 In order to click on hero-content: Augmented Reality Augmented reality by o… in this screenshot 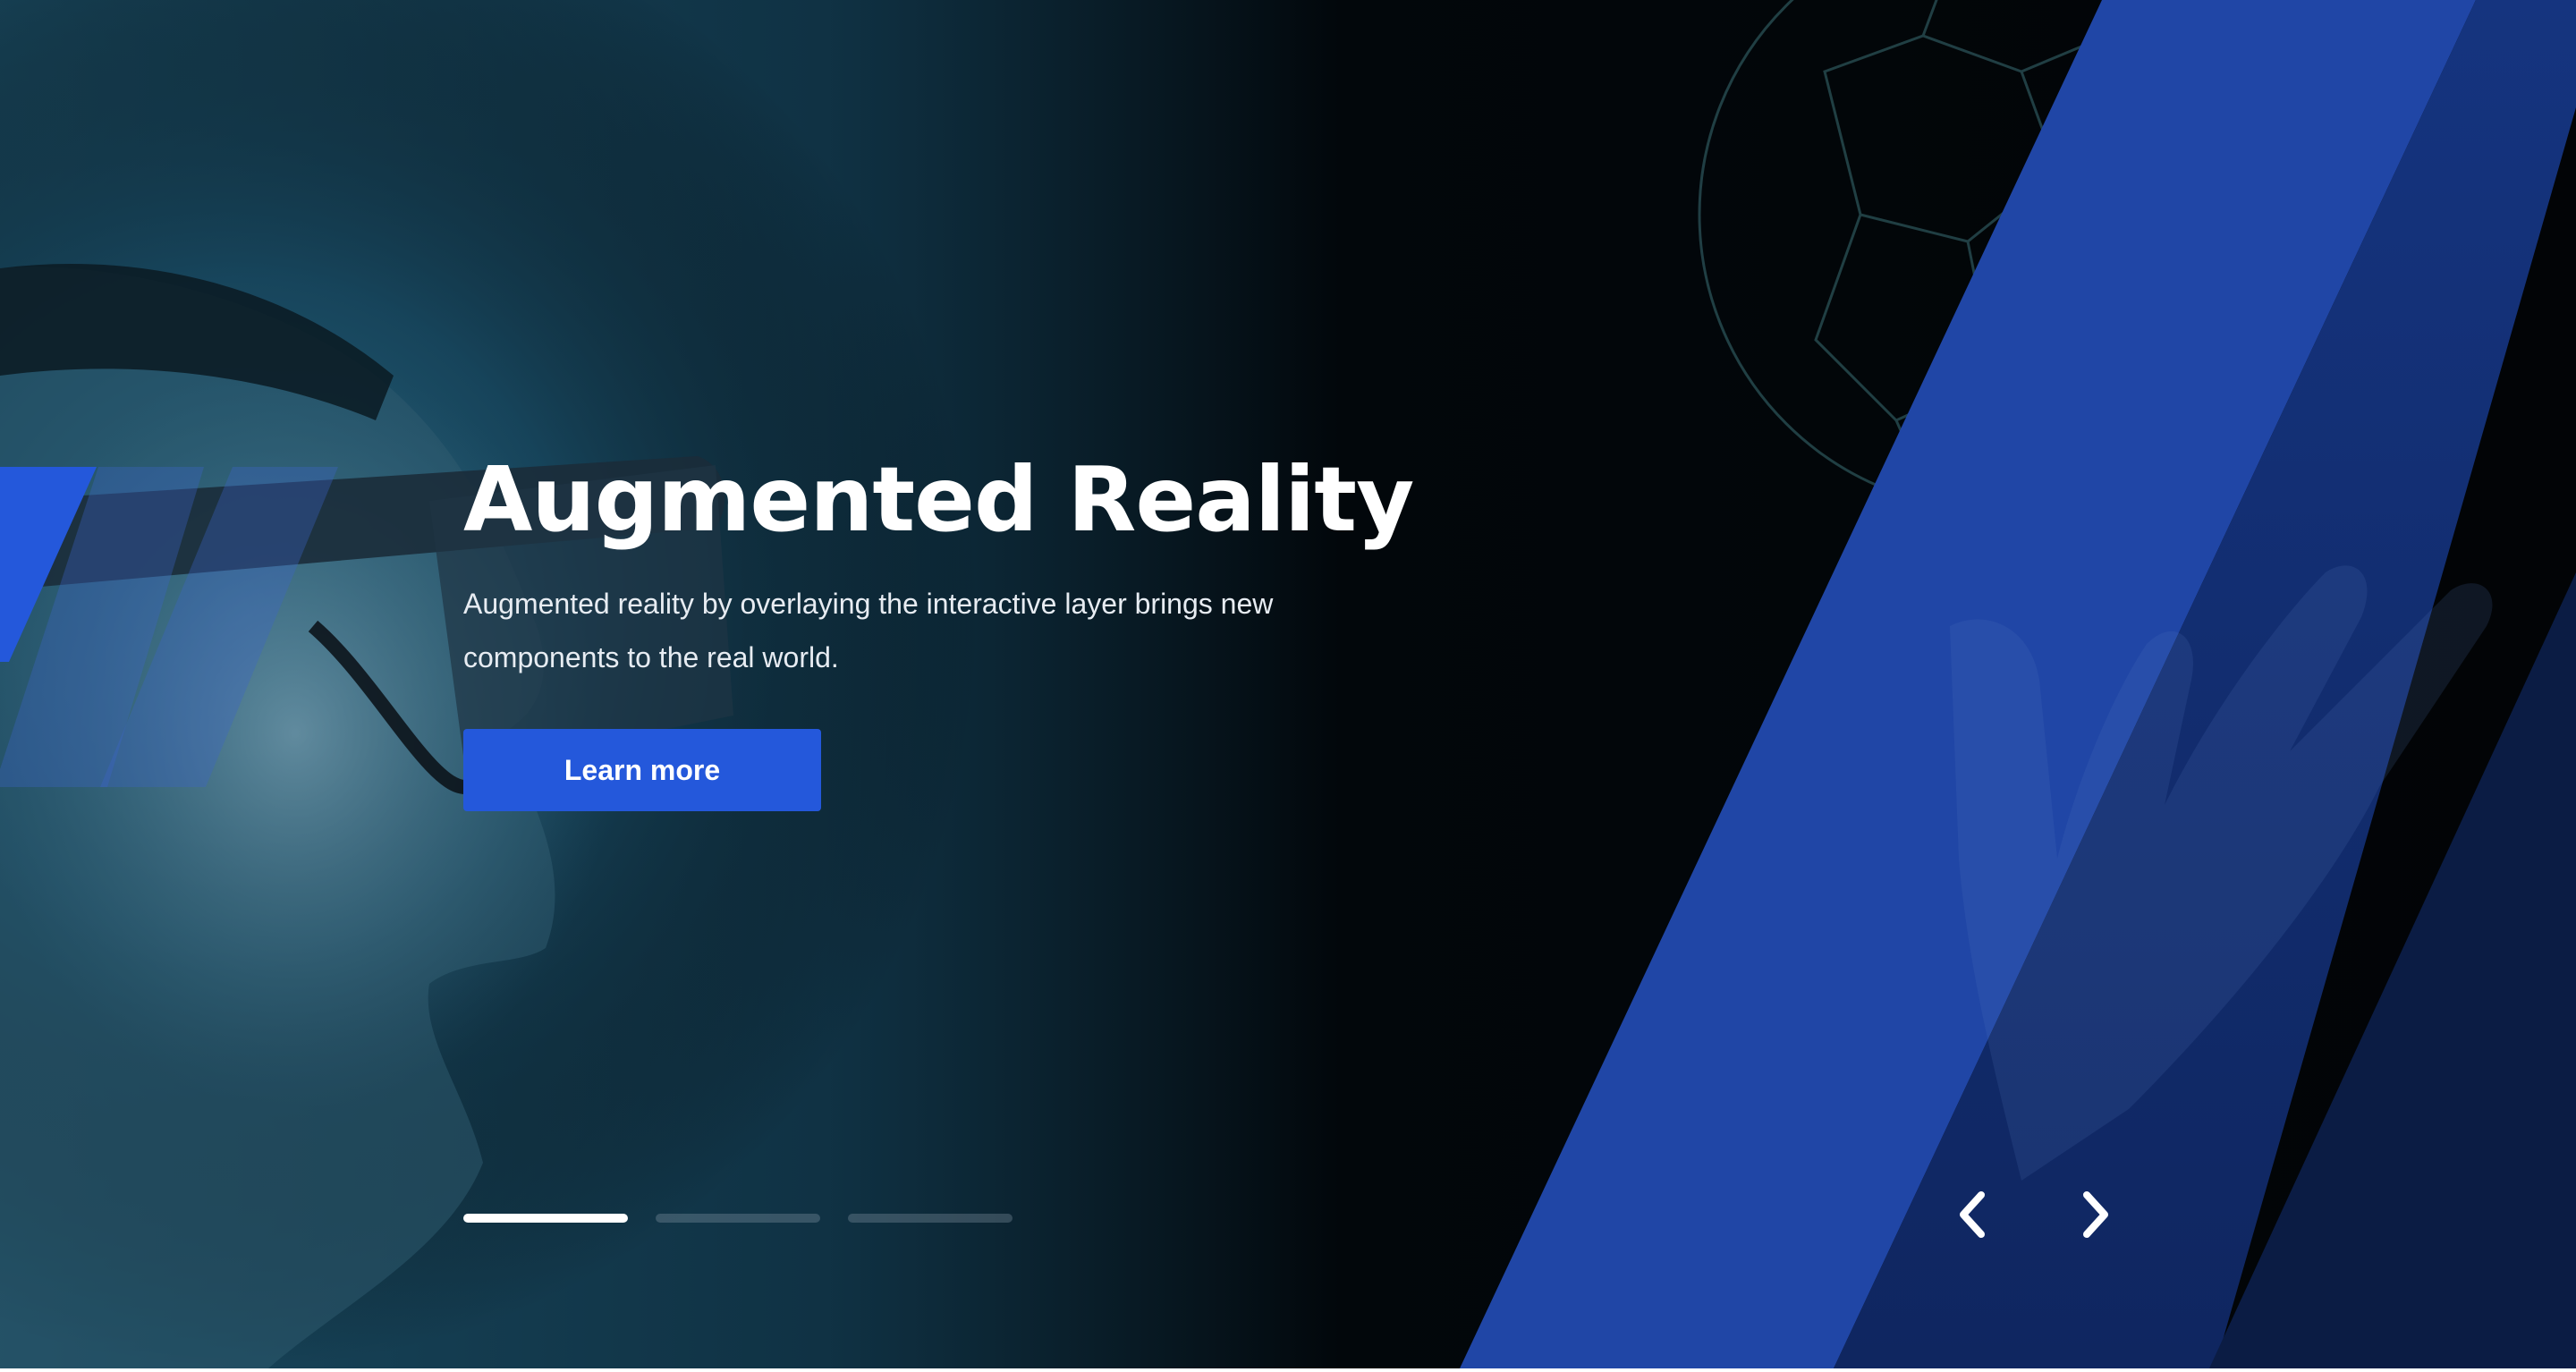, I will do `click(955, 564)`.